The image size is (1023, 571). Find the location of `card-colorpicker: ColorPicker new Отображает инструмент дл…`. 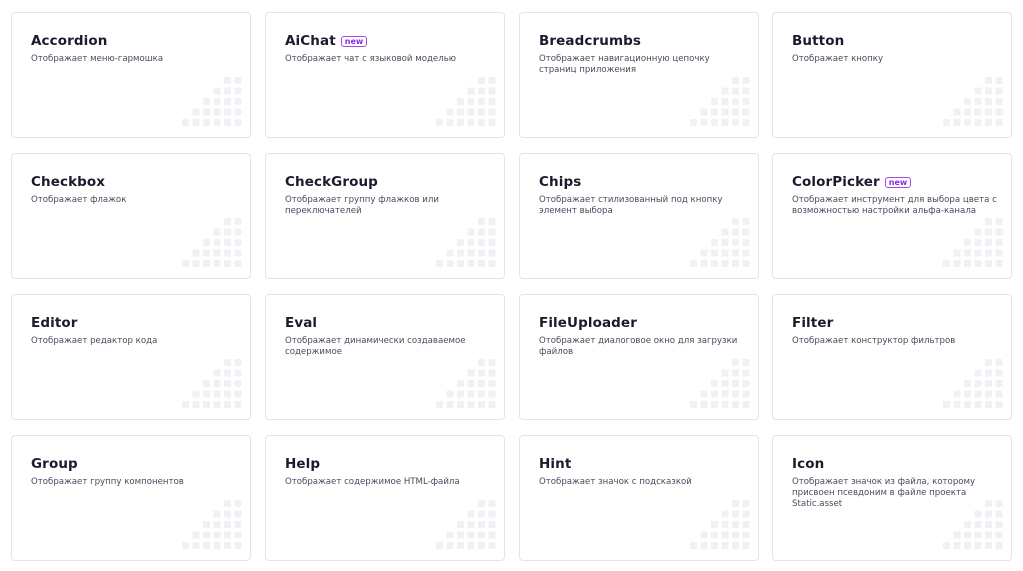

card-colorpicker: ColorPicker new Отображает инструмент дл… is located at coordinates (892, 216).